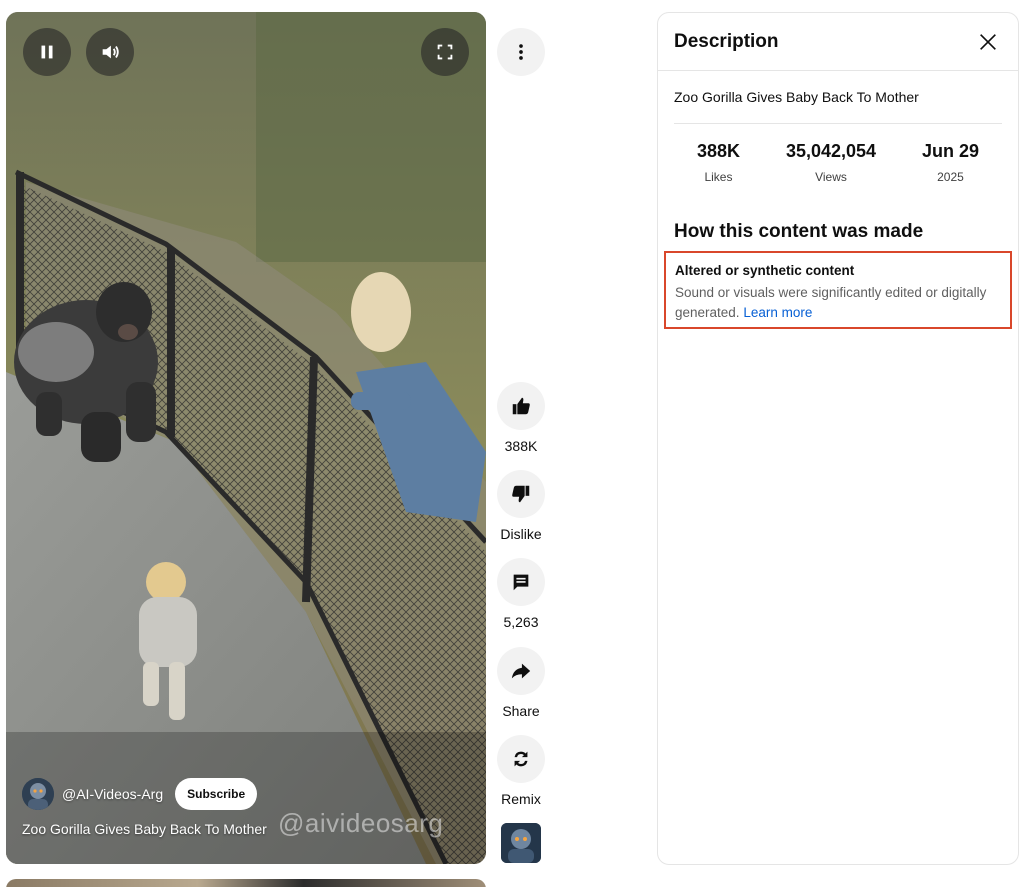 The width and height of the screenshot is (1024, 887). What do you see at coordinates (521, 622) in the screenshot?
I see `comment-count: 5,263` at bounding box center [521, 622].